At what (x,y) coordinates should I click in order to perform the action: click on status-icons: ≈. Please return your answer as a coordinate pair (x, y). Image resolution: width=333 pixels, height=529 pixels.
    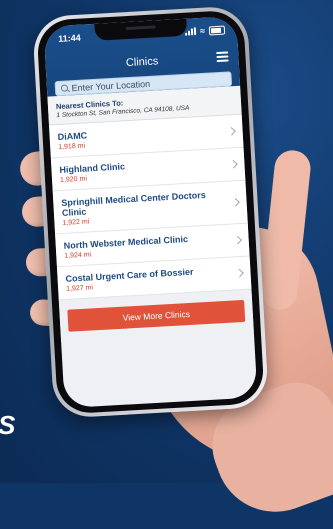
    Looking at the image, I should click on (205, 30).